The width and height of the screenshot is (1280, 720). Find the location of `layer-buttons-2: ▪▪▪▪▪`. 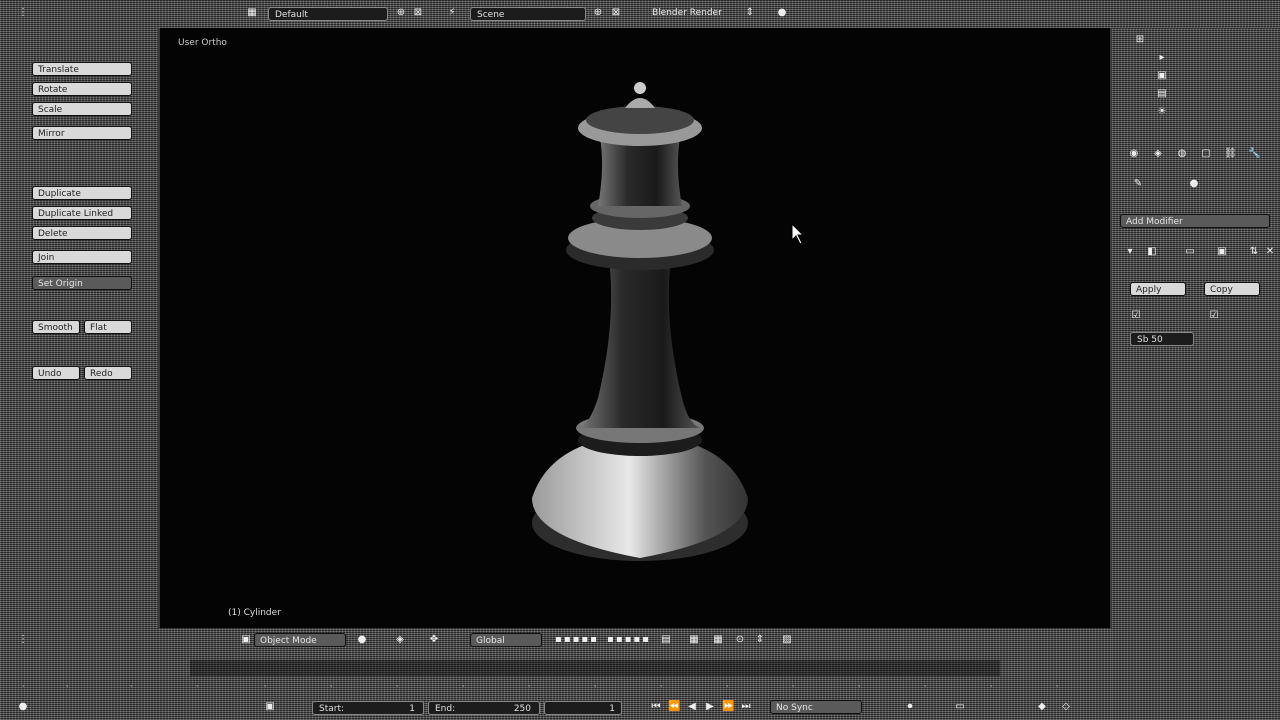

layer-buttons-2: ▪▪▪▪▪ is located at coordinates (629, 640).